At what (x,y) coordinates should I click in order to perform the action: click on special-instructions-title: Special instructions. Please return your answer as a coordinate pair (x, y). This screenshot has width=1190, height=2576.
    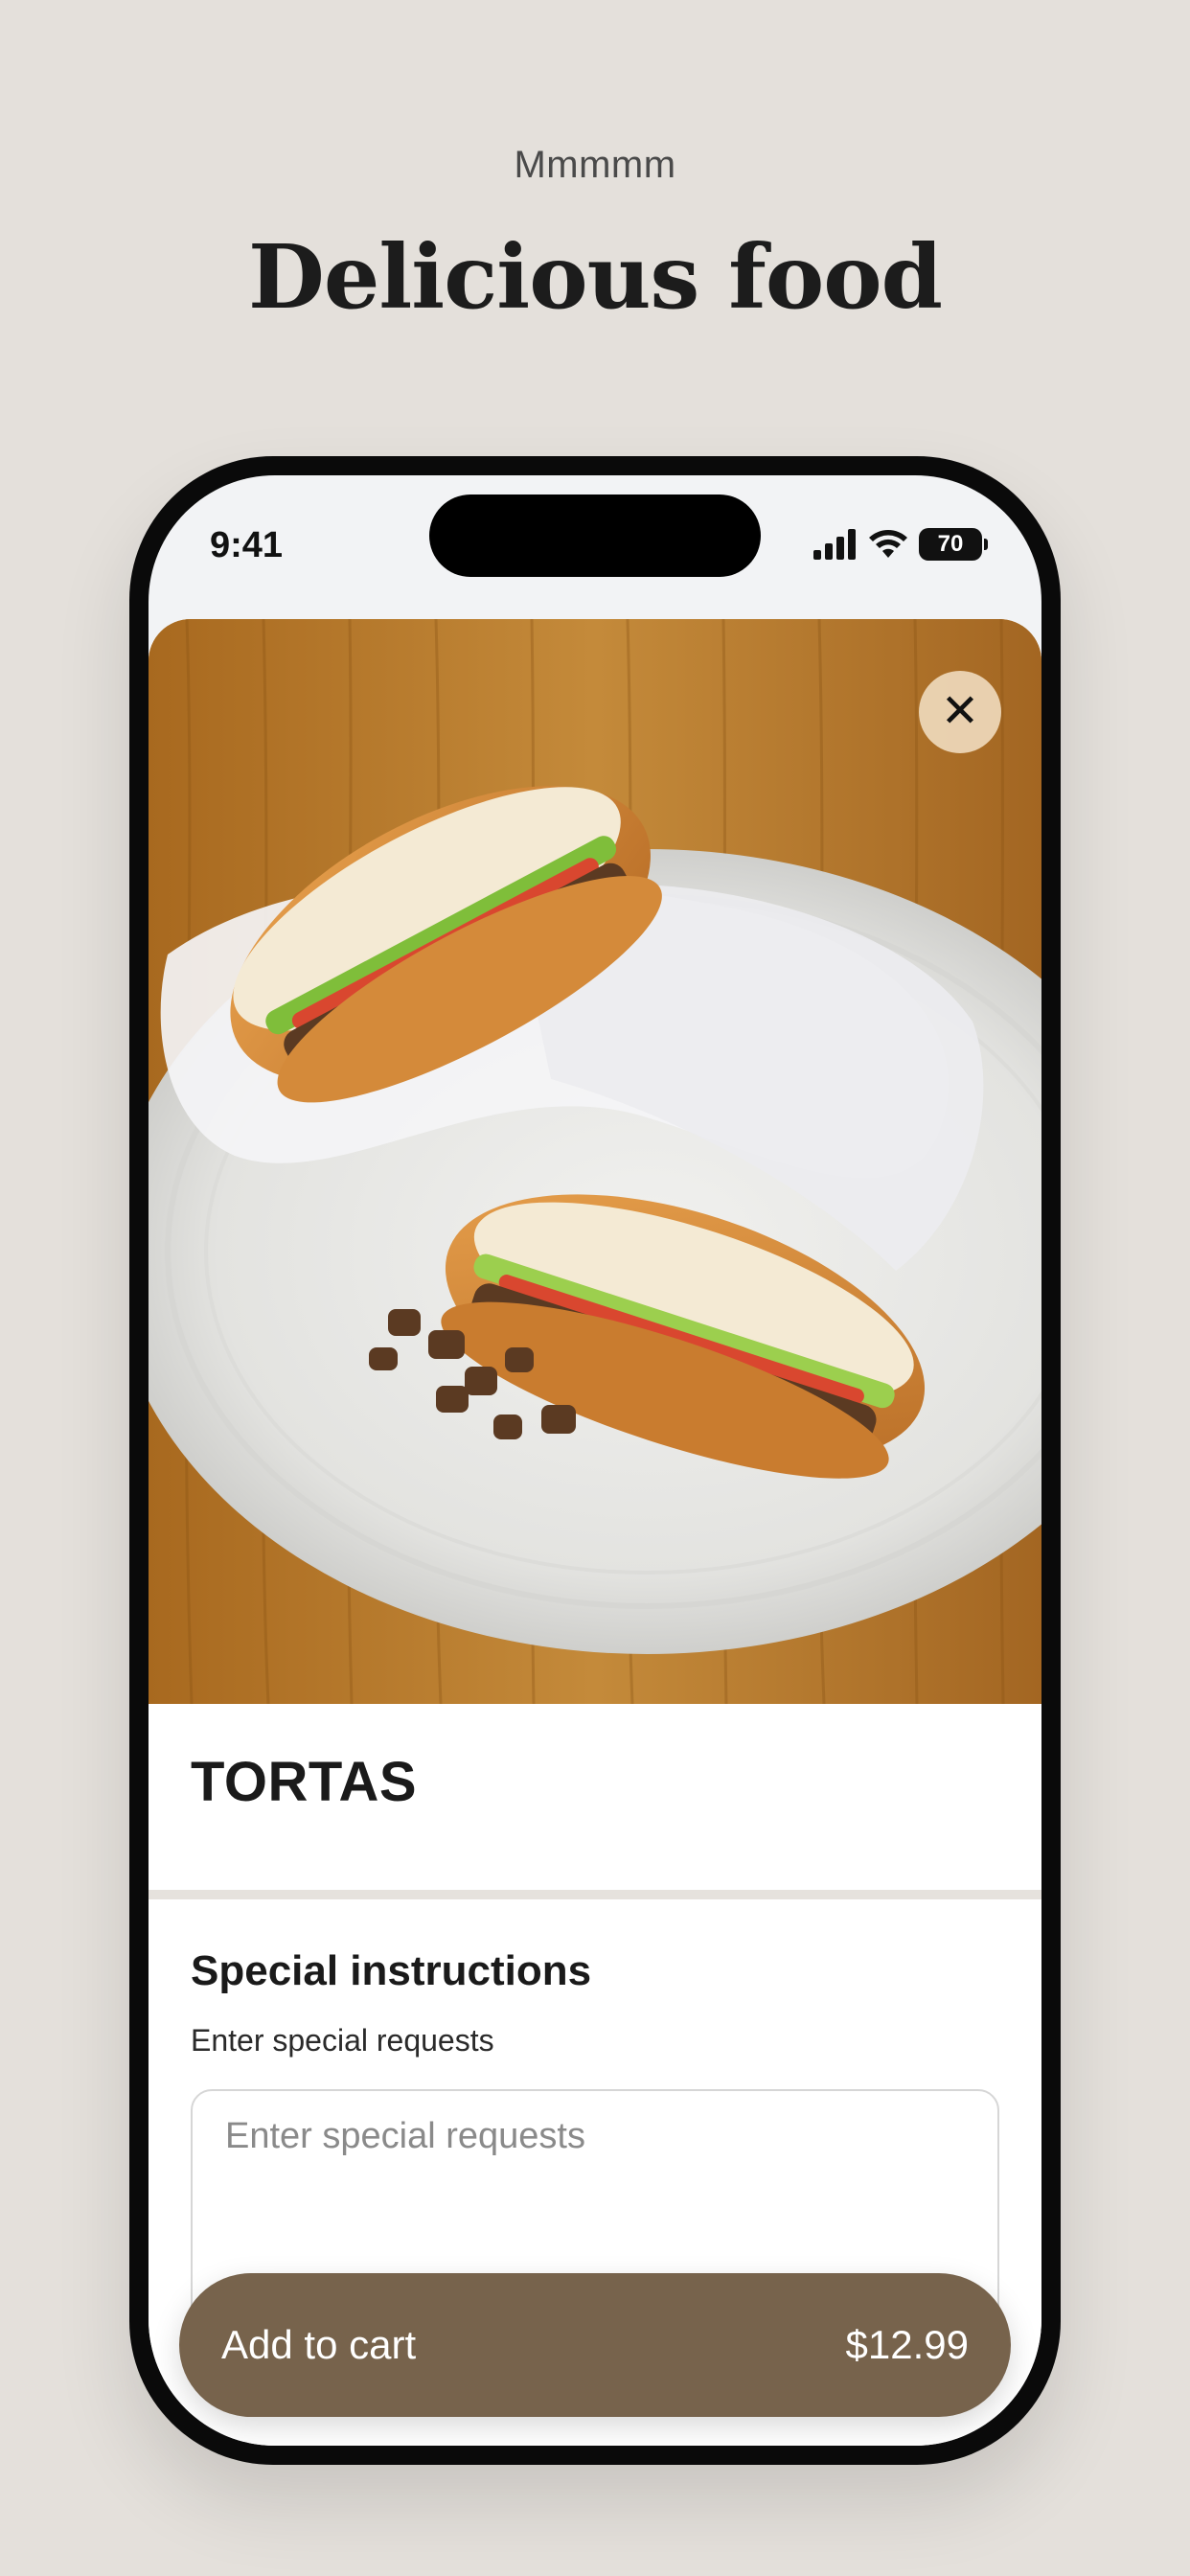
    Looking at the image, I should click on (391, 1970).